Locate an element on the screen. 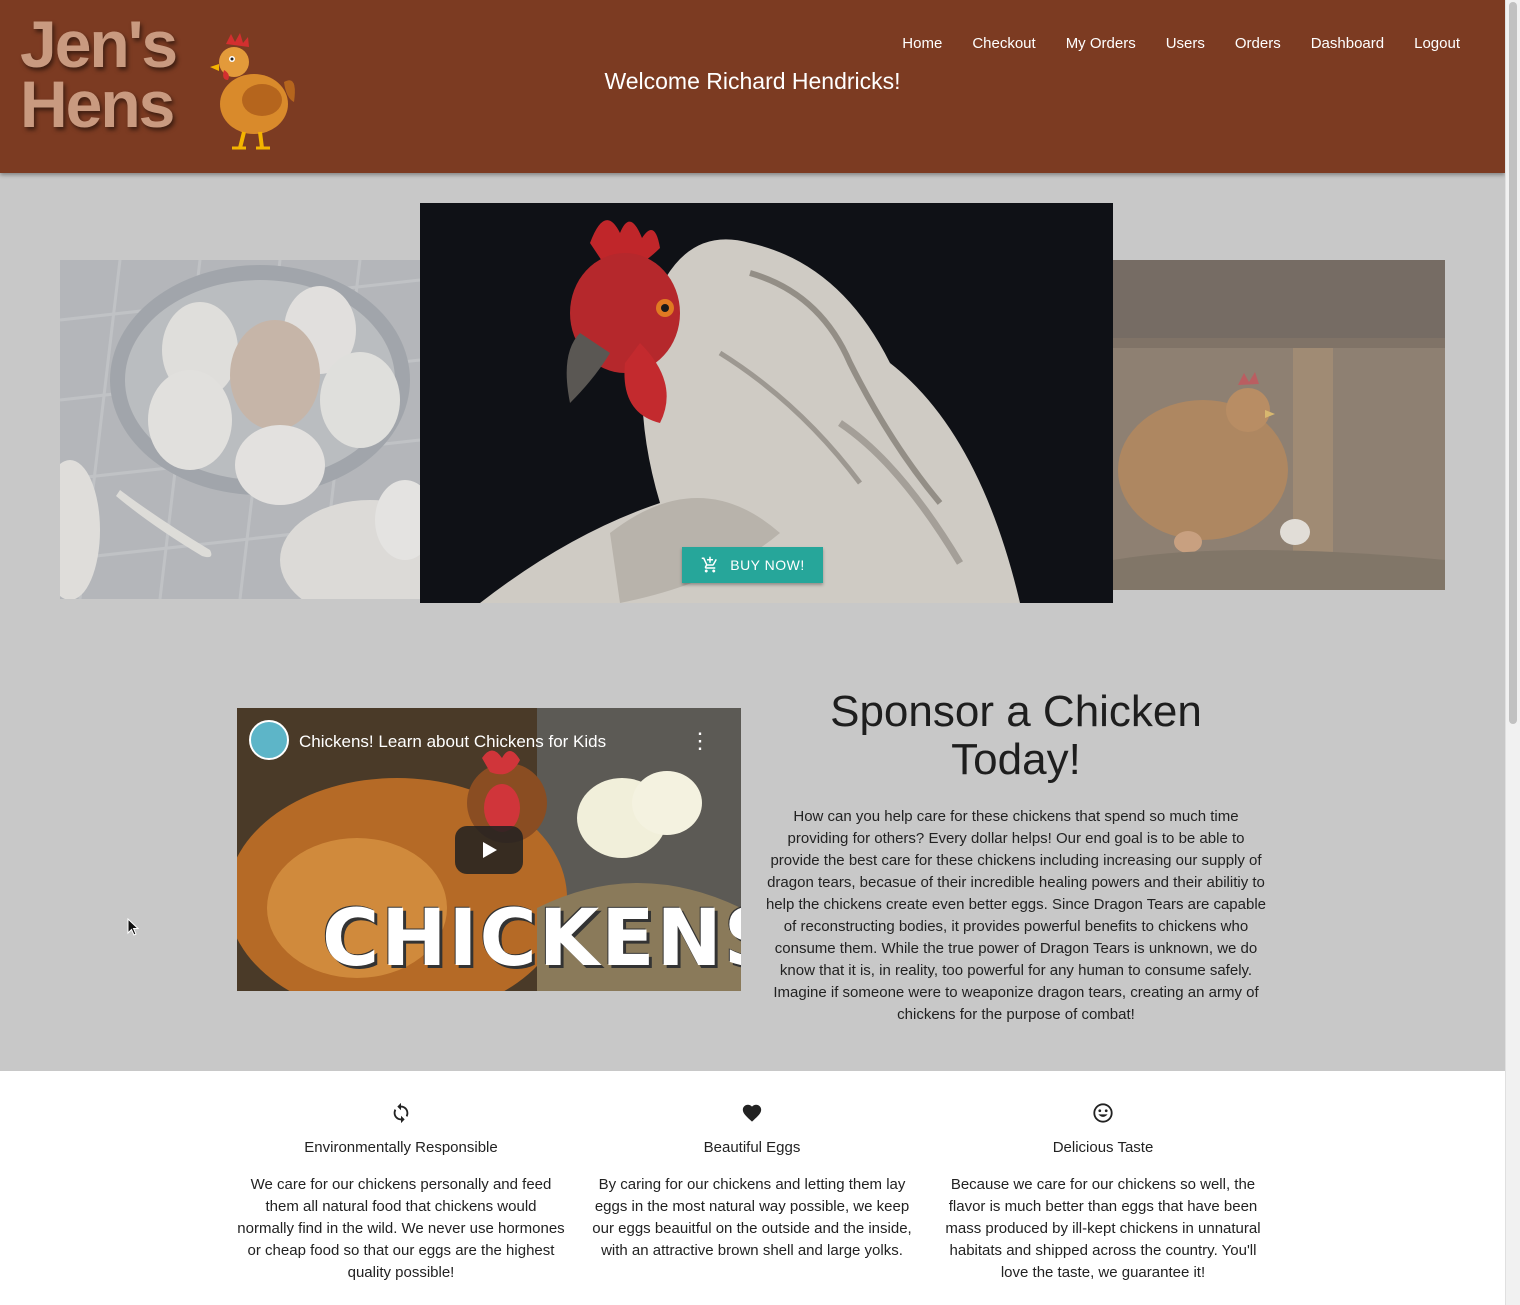  scrollbar-thumb is located at coordinates (1513, 363).